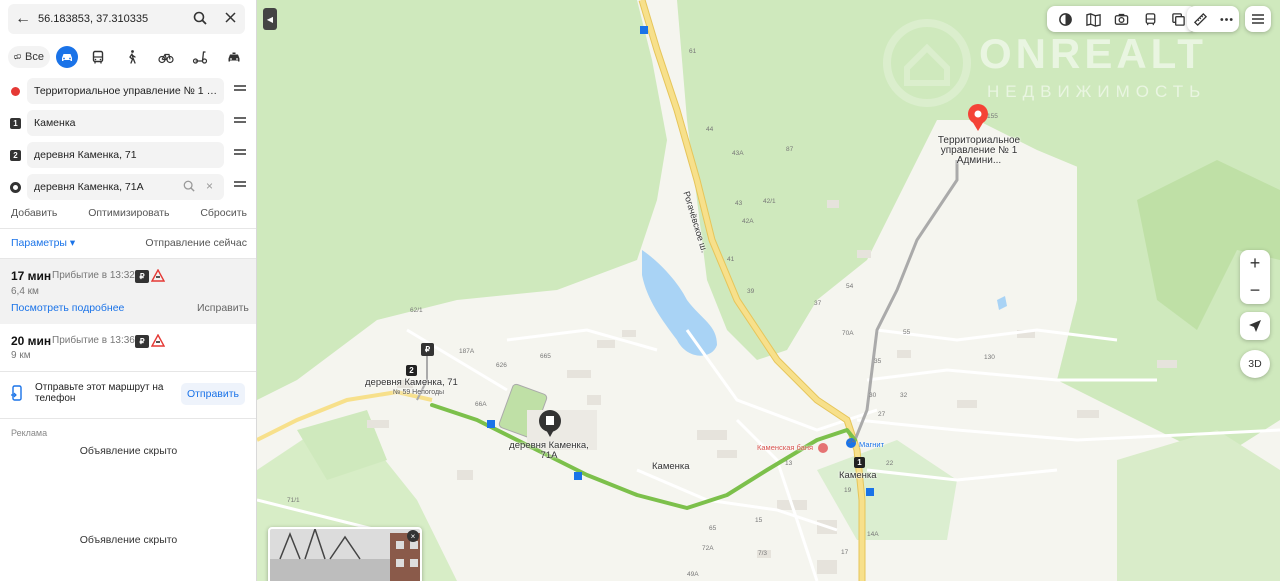 The height and width of the screenshot is (581, 1280). I want to click on house-number: 19, so click(848, 490).